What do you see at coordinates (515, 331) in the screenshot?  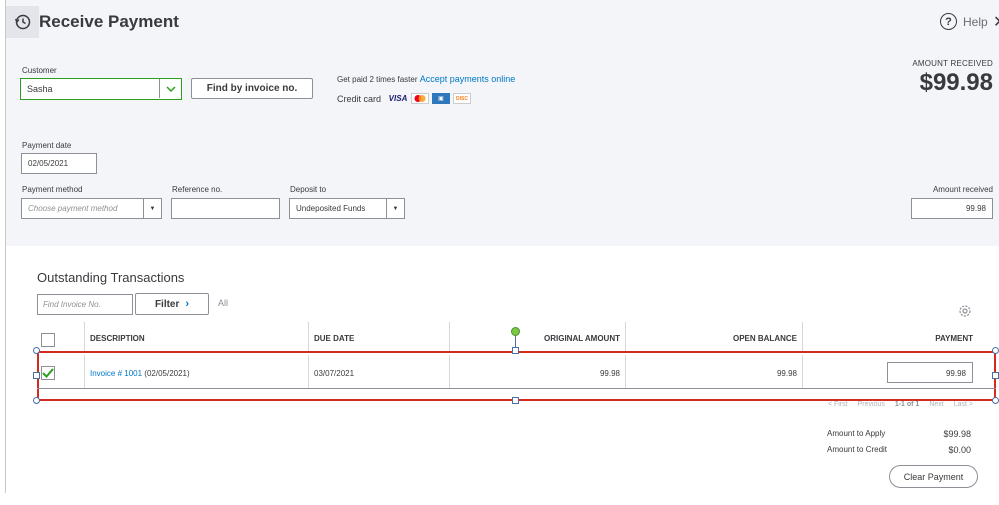 I see `rotate-handle` at bounding box center [515, 331].